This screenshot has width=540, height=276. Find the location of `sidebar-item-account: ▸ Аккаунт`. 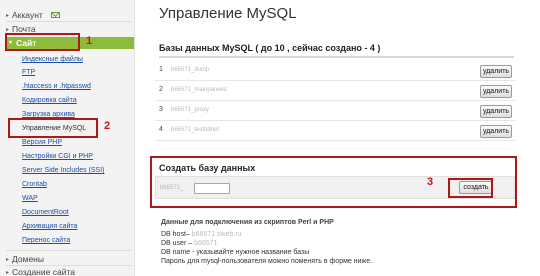

sidebar-item-account: ▸ Аккаунт is located at coordinates (33, 15).